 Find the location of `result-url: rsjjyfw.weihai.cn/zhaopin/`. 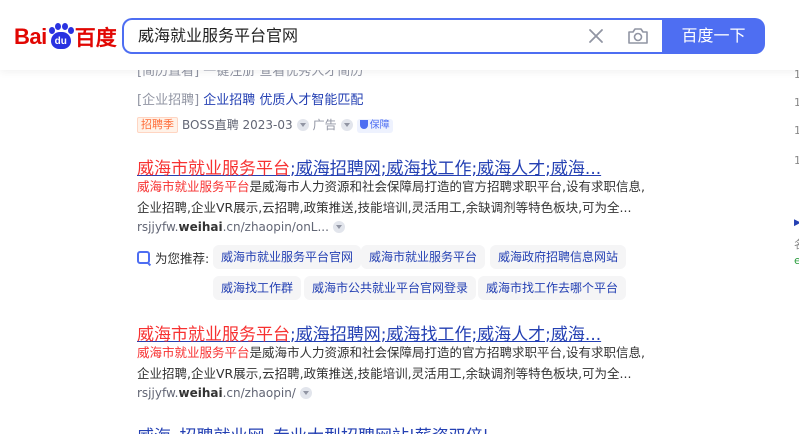

result-url: rsjjyfw.weihai.cn/zhaopin/ is located at coordinates (226, 393).